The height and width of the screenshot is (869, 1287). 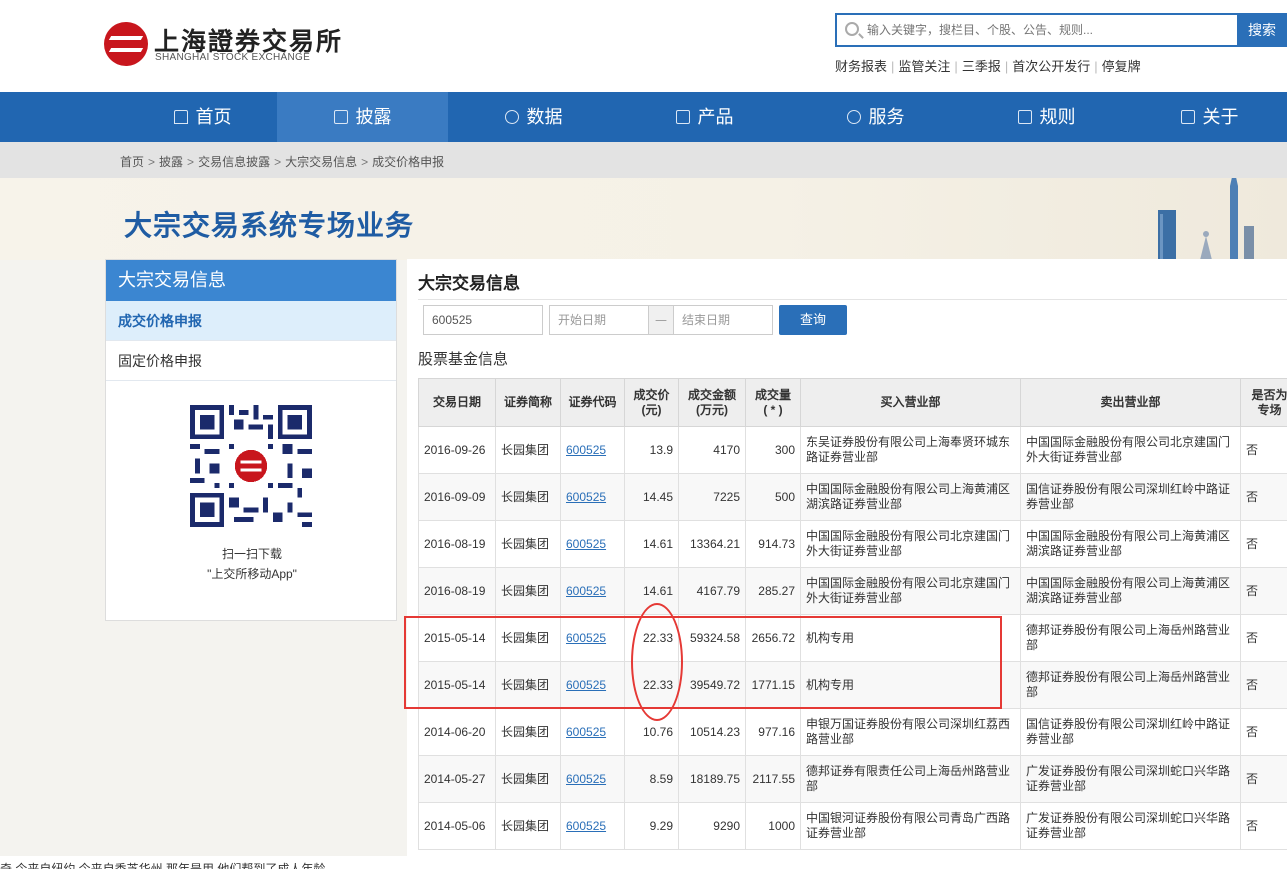 What do you see at coordinates (643, 219) in the screenshot?
I see `page-banner: 大宗交易系统专场业务` at bounding box center [643, 219].